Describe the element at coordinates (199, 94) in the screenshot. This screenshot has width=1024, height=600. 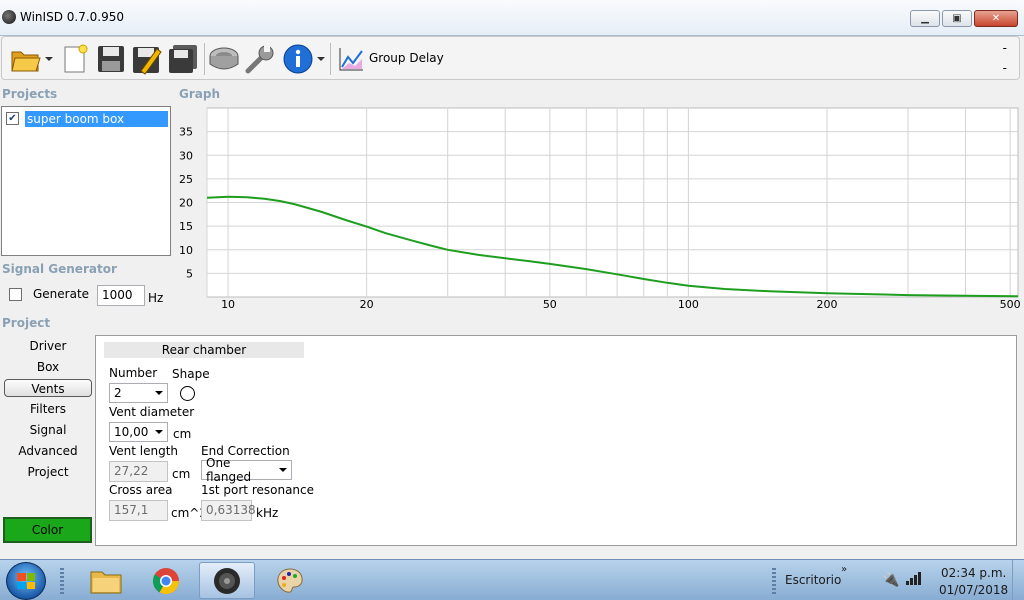
I see `graph-heading: Graph` at that location.